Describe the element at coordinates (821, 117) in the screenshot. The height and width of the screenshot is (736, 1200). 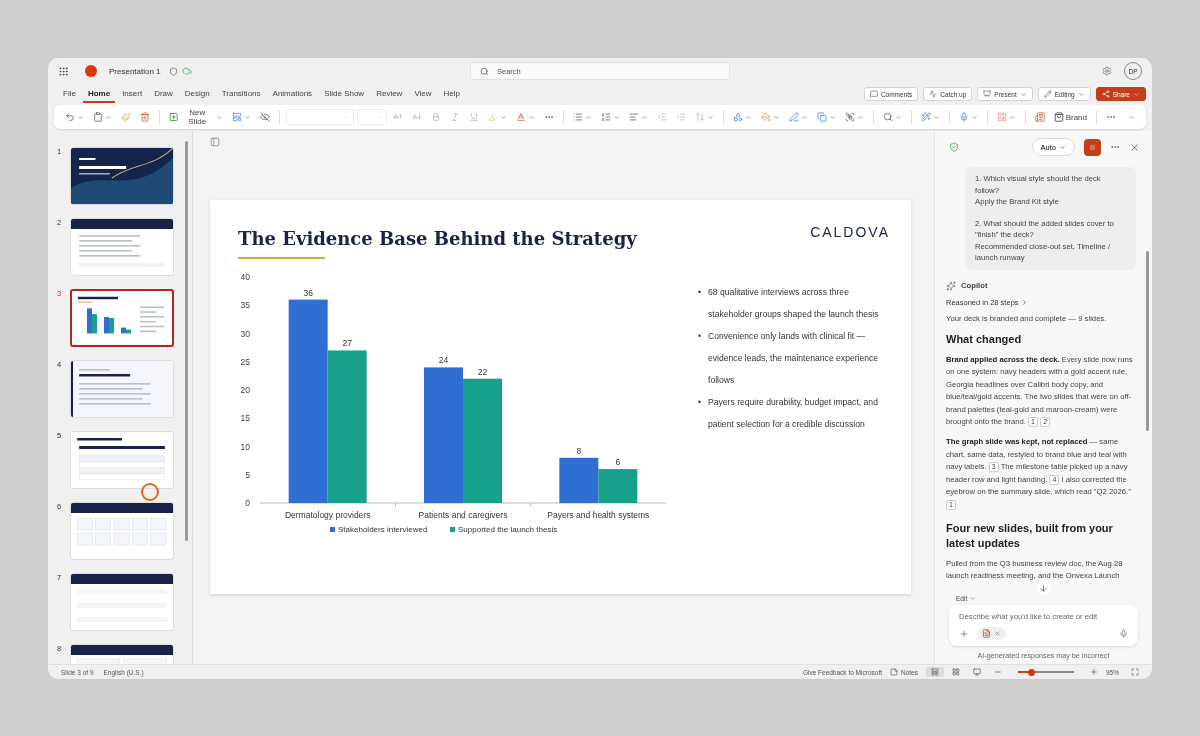
I see `arrange-icon` at that location.